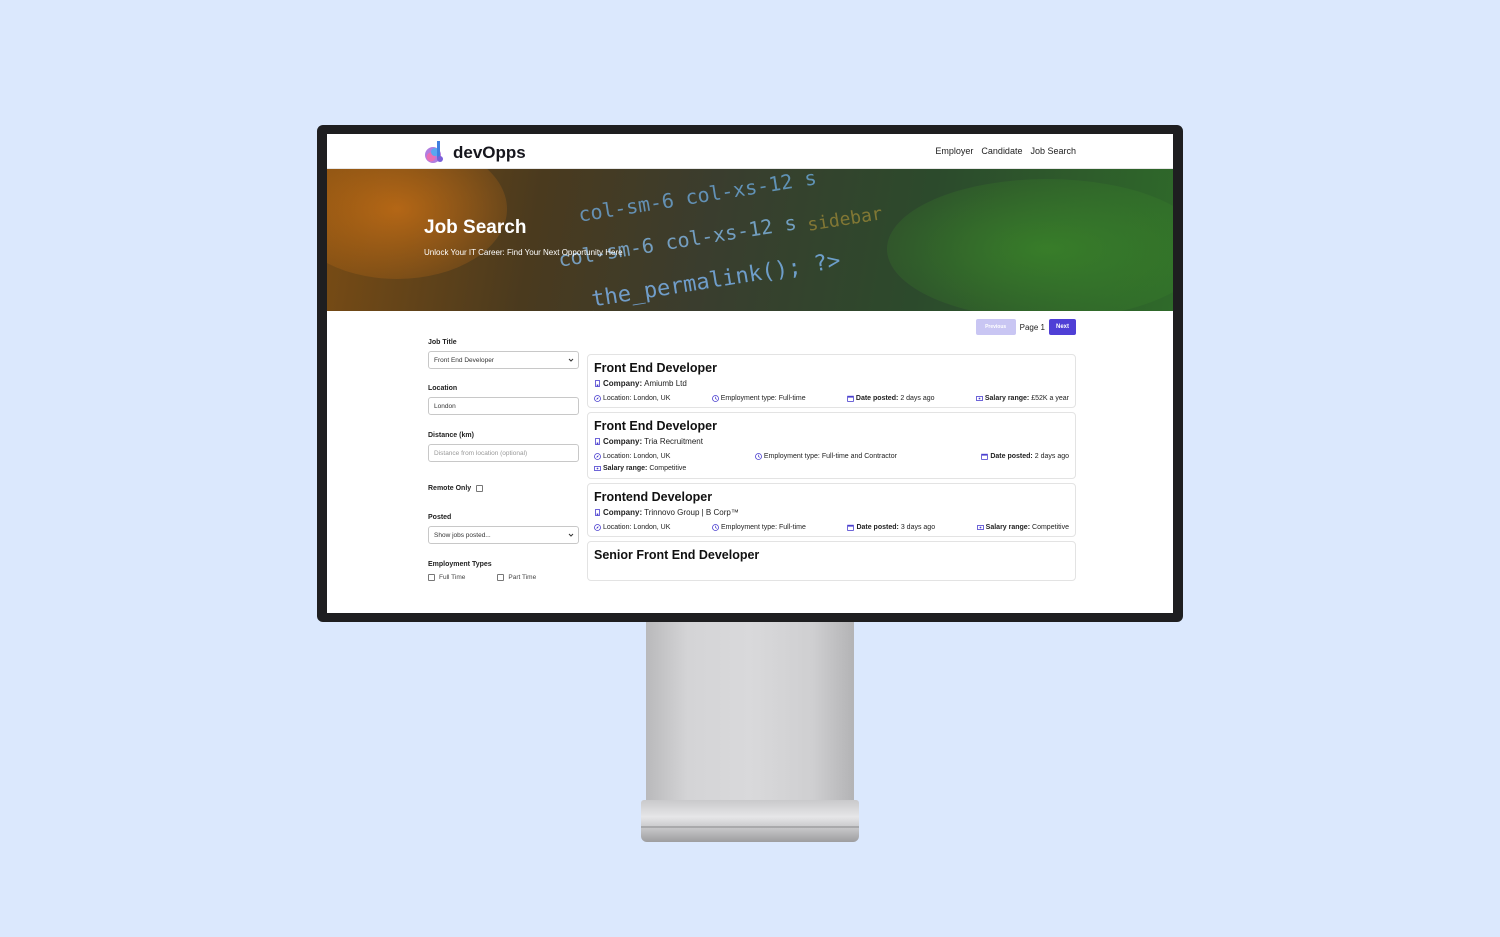 The height and width of the screenshot is (937, 1500). I want to click on company-name: Amiumb Ltd, so click(665, 383).